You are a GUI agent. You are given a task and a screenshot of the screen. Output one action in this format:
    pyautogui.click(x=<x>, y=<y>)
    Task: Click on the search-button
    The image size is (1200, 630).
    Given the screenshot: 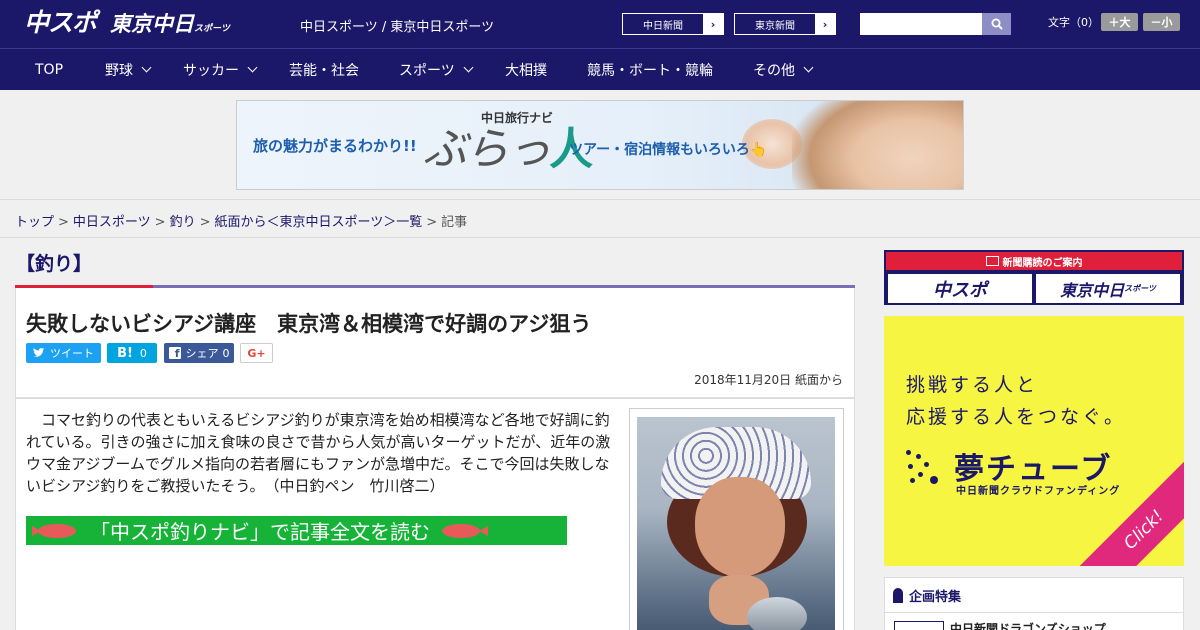 What is the action you would take?
    pyautogui.click(x=996, y=24)
    